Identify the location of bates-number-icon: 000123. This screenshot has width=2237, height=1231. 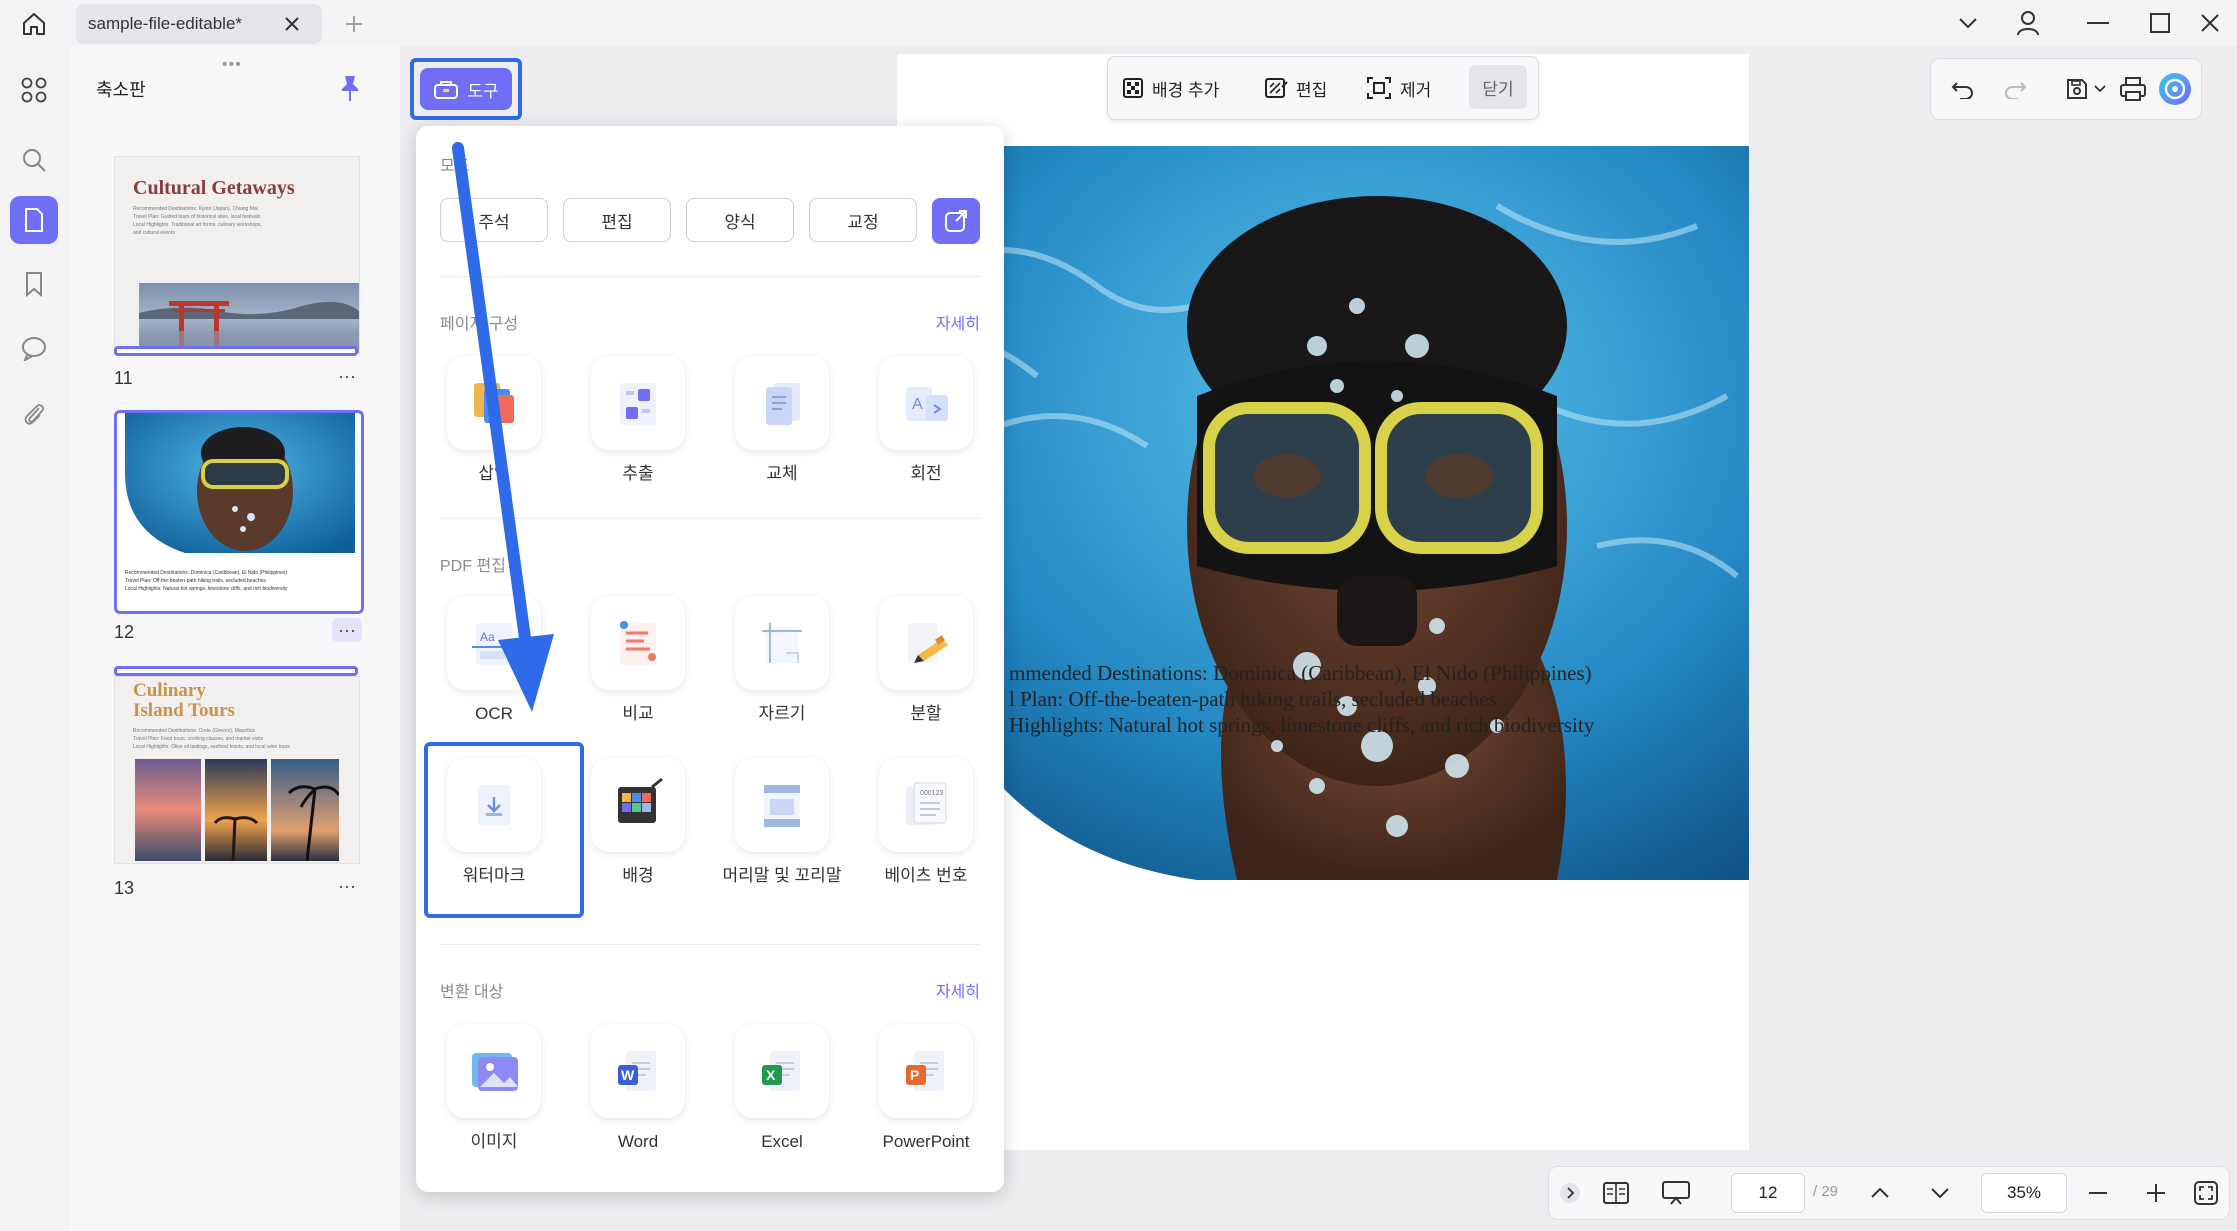
(926, 805).